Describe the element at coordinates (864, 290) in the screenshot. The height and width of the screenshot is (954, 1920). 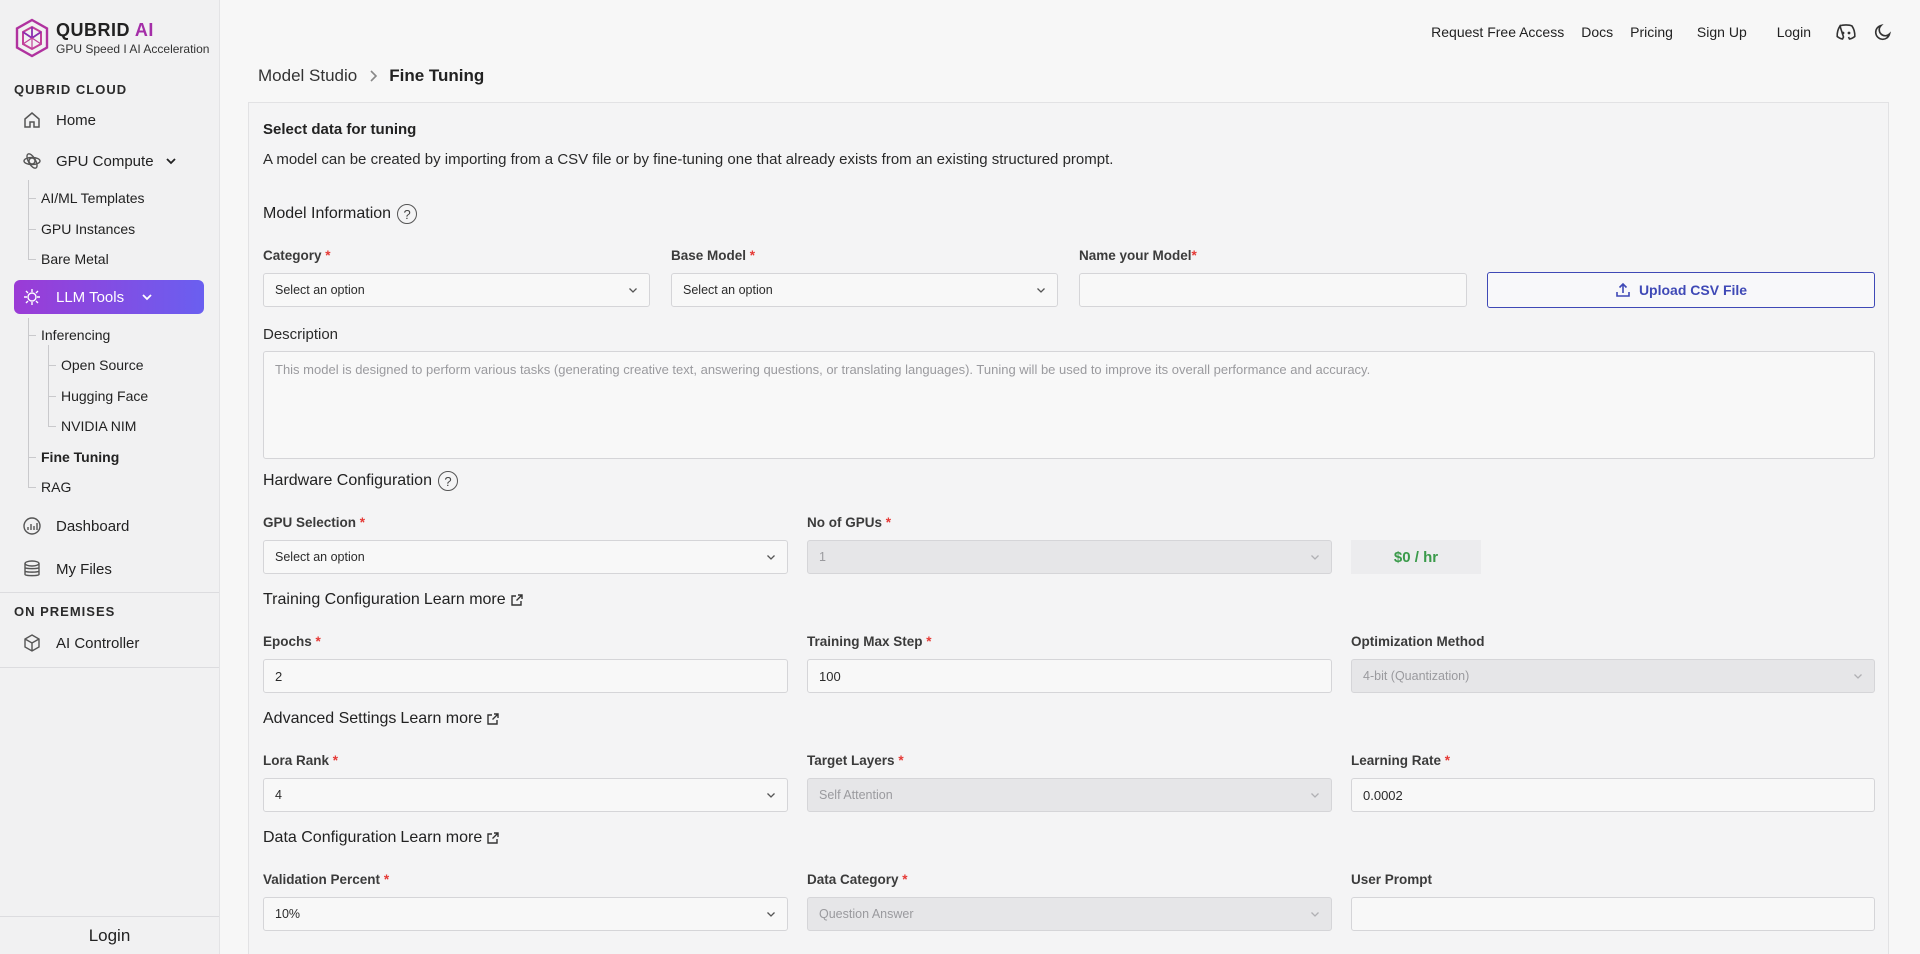
I see `base-model-select: Select an option` at that location.